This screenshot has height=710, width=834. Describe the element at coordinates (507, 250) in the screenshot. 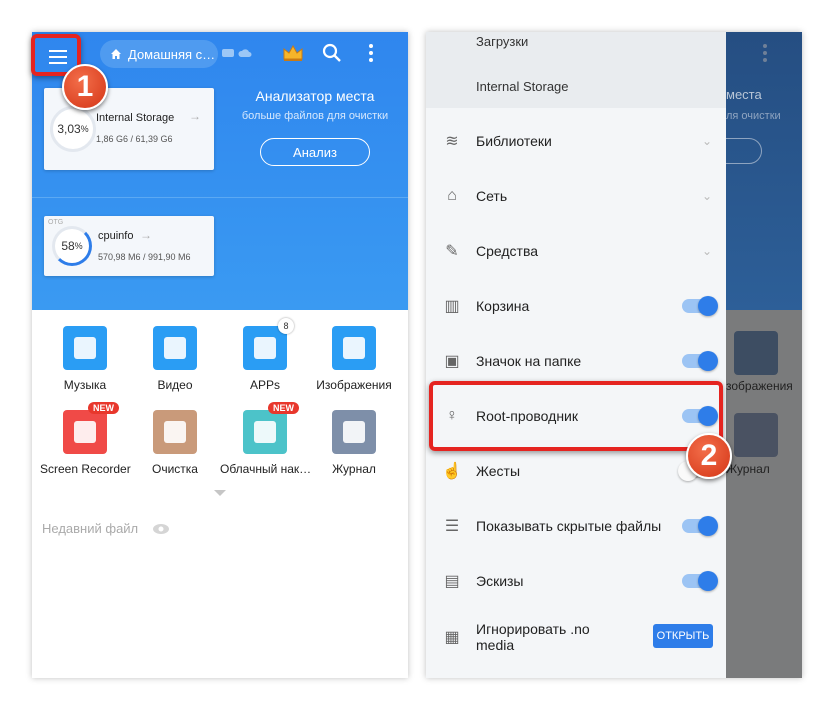

I see `drawer-item-label: Средства` at that location.